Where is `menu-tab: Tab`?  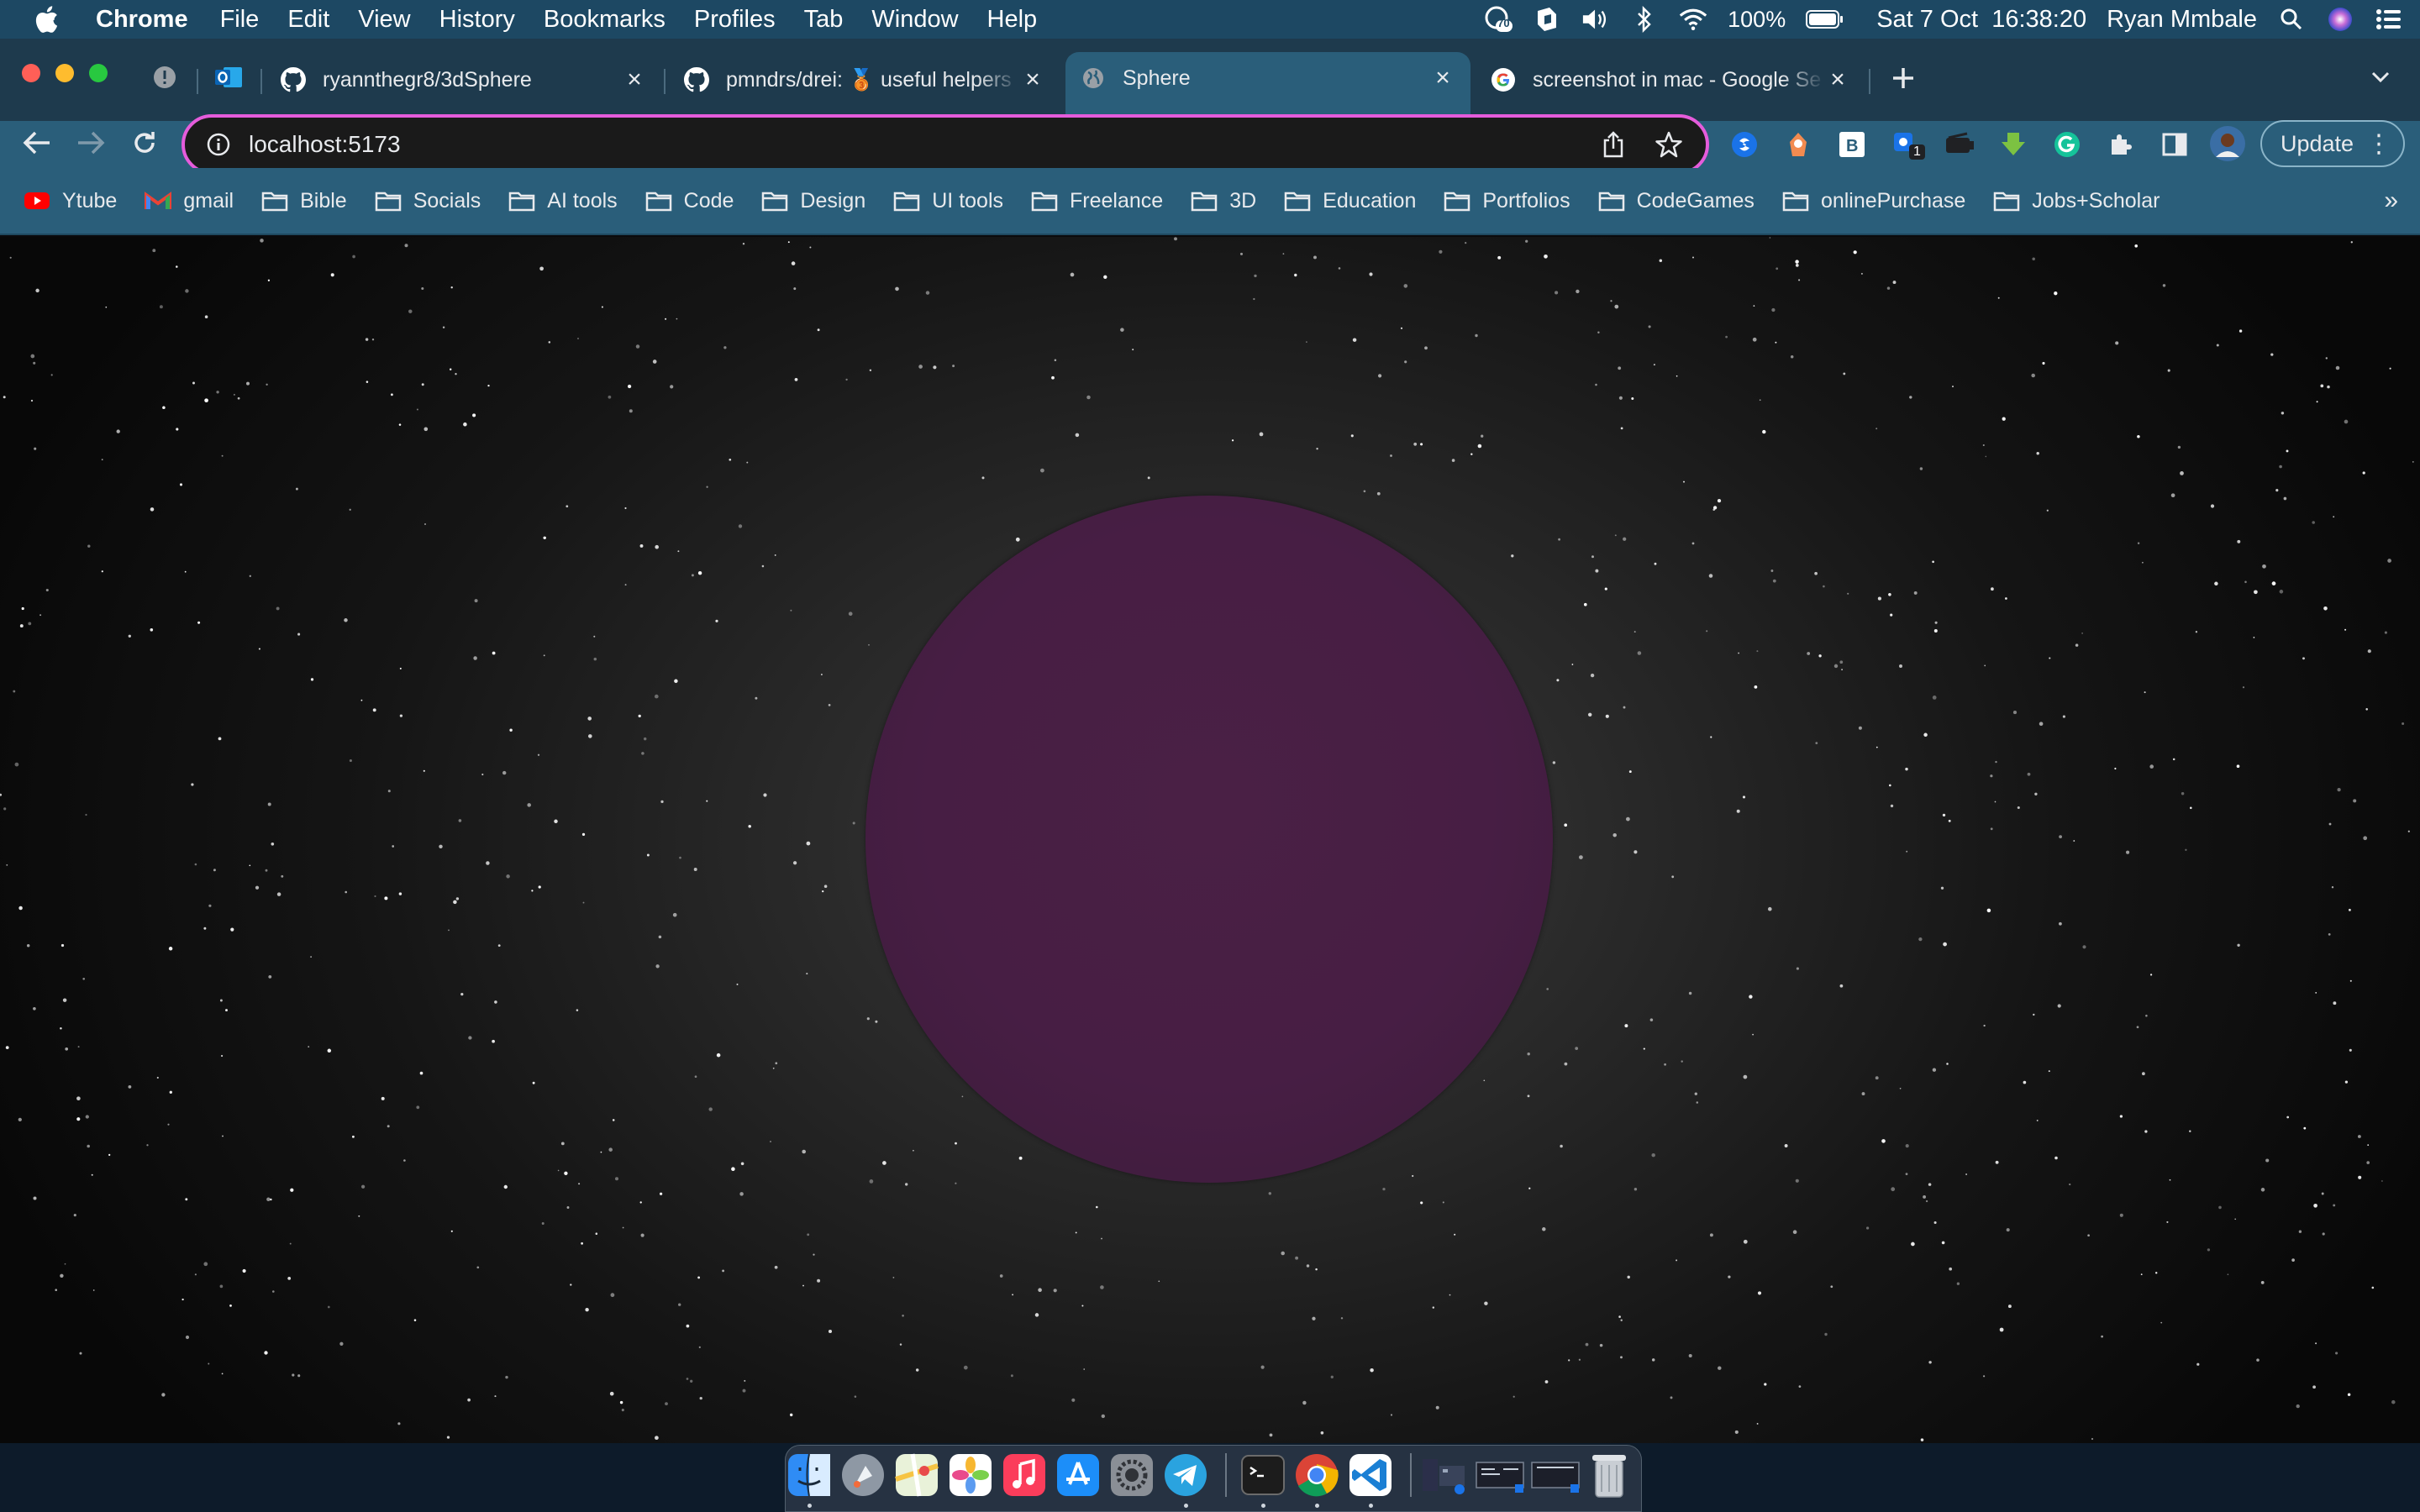 menu-tab: Tab is located at coordinates (824, 20).